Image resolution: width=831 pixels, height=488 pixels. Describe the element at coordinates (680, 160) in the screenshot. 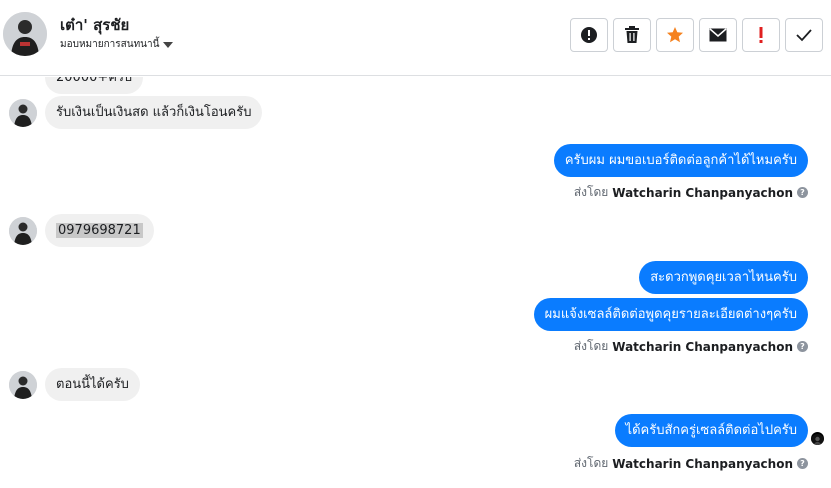

I see `message-bubble-outgoing: ครับผม ผมขอเบอร์ติดต่อลูกค้าได้ไหมครับ` at that location.